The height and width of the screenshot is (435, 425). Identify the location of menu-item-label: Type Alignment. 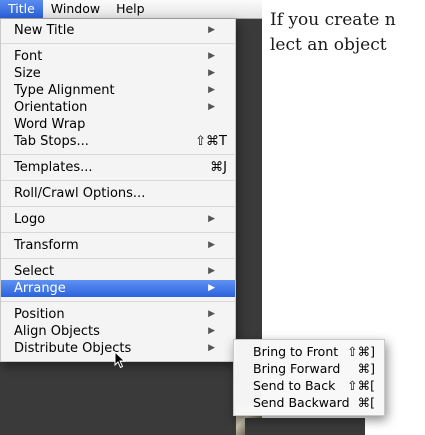
(64, 90).